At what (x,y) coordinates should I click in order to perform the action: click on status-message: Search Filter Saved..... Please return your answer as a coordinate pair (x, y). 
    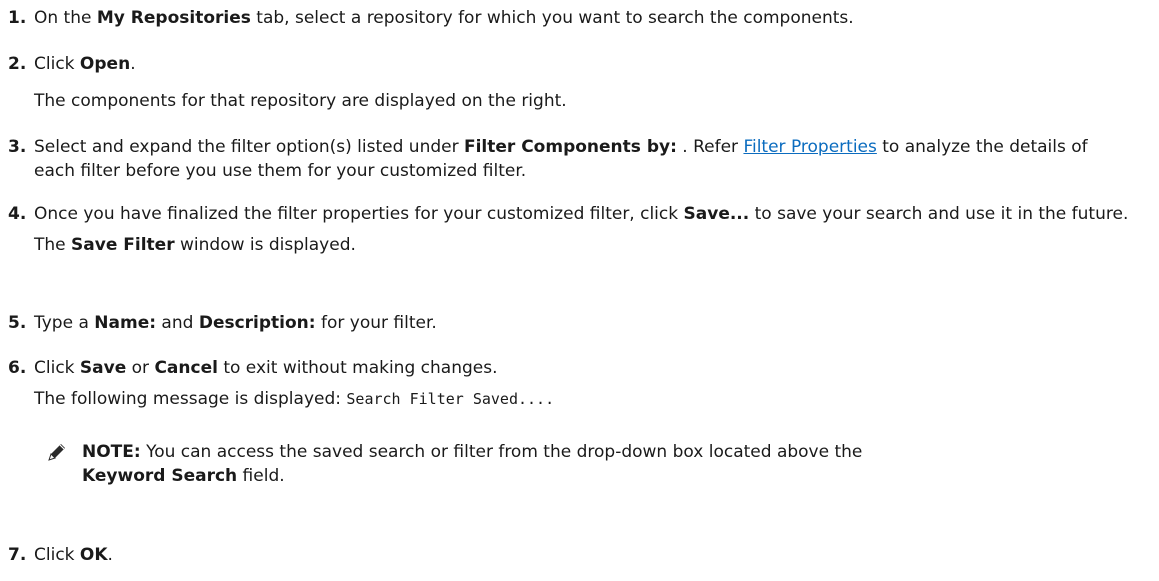
    Looking at the image, I should click on (450, 399).